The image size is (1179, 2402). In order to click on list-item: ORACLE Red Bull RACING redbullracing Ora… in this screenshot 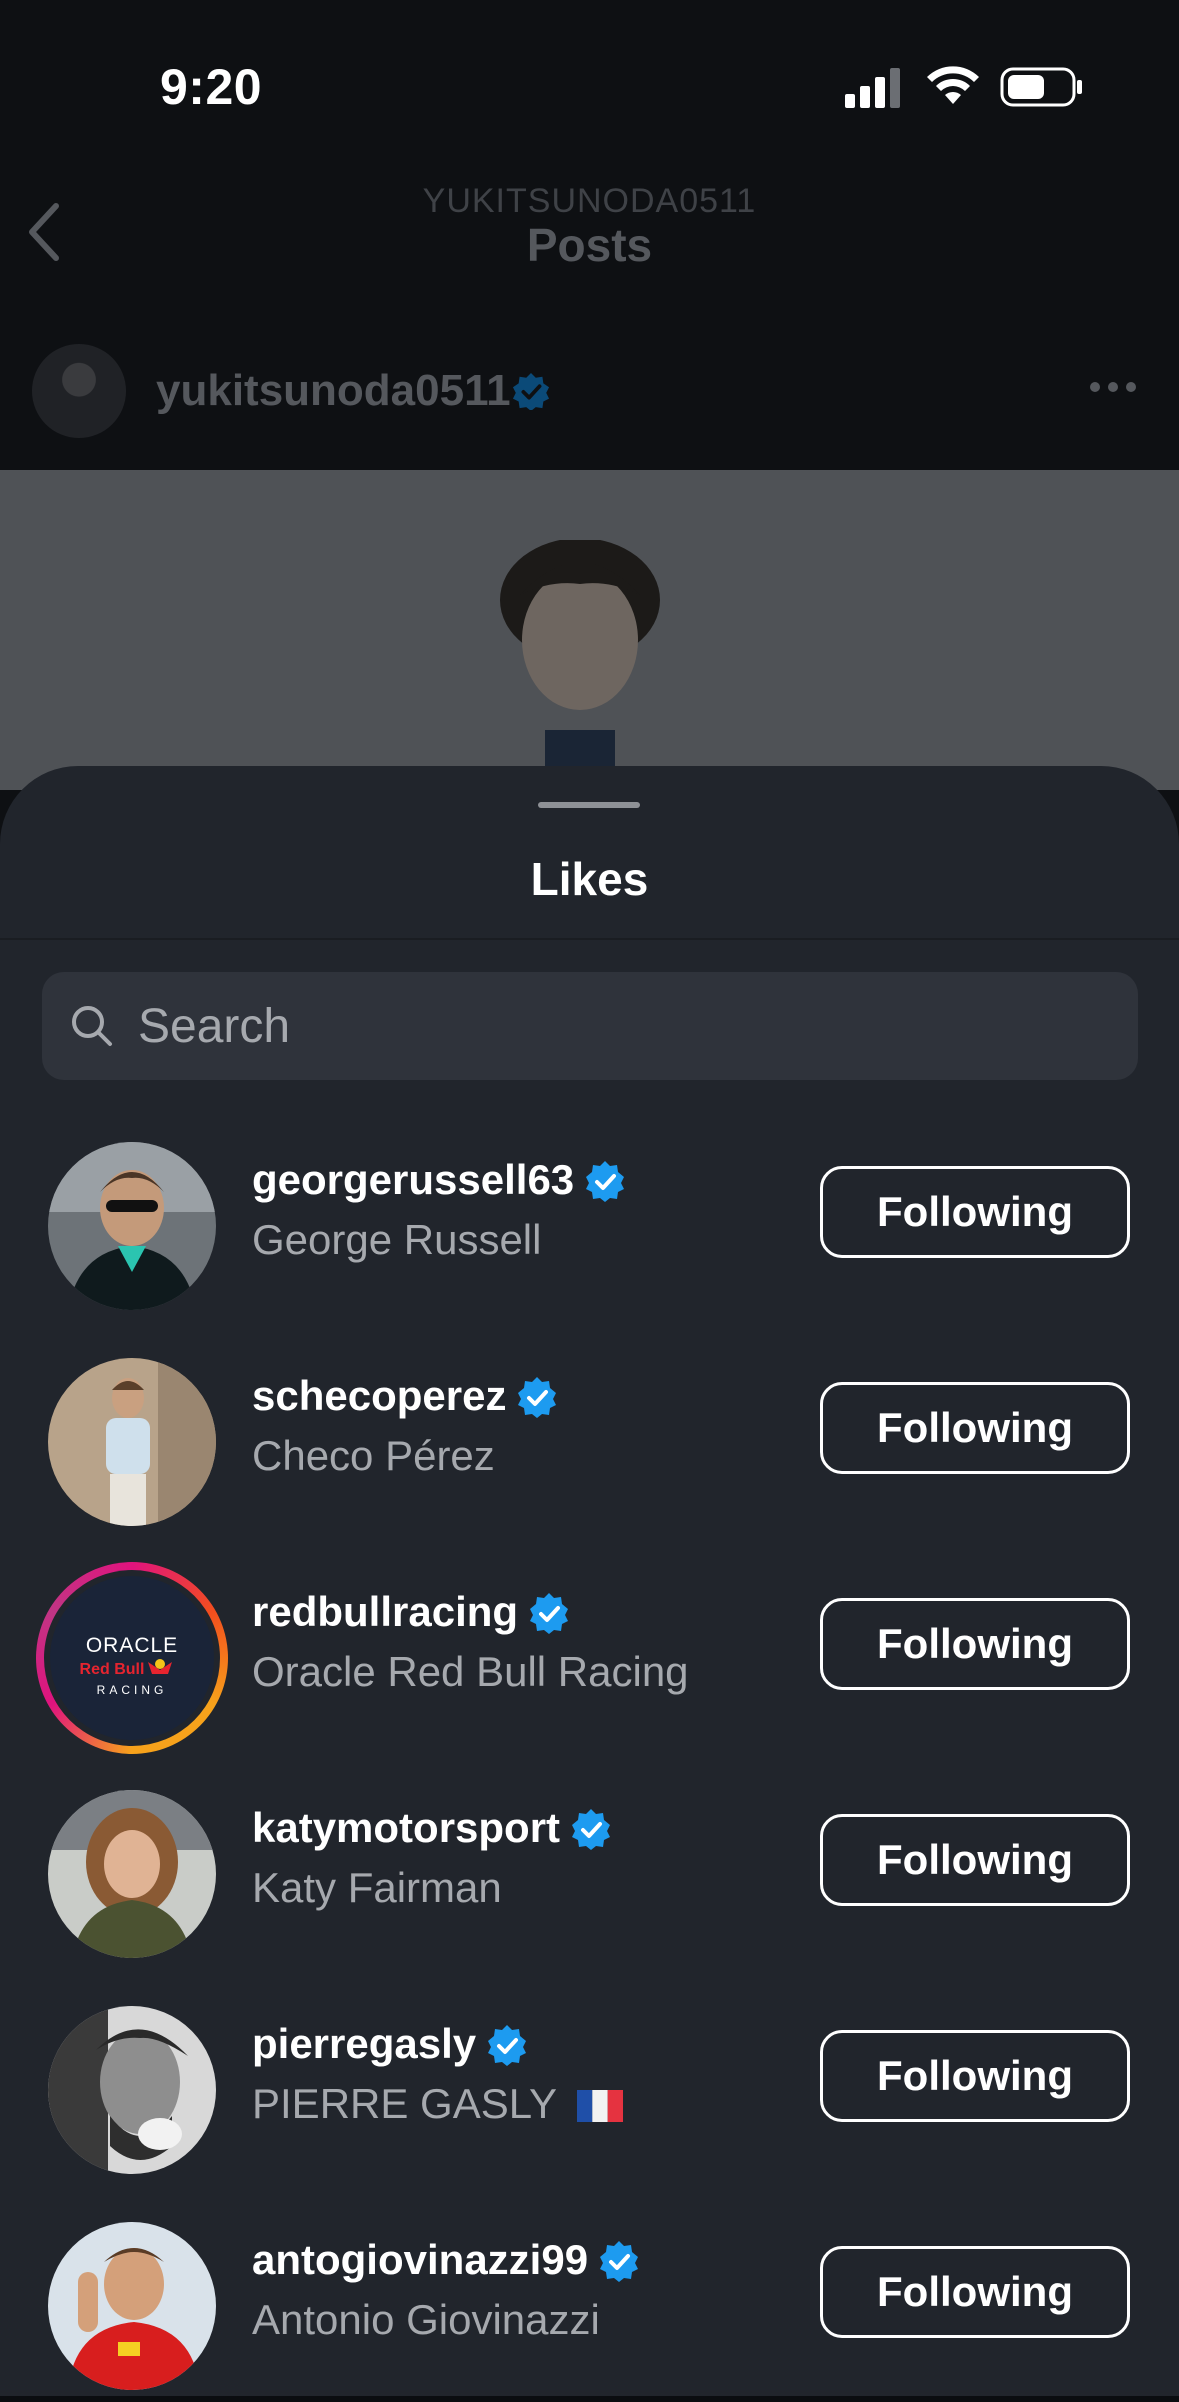, I will do `click(589, 1646)`.